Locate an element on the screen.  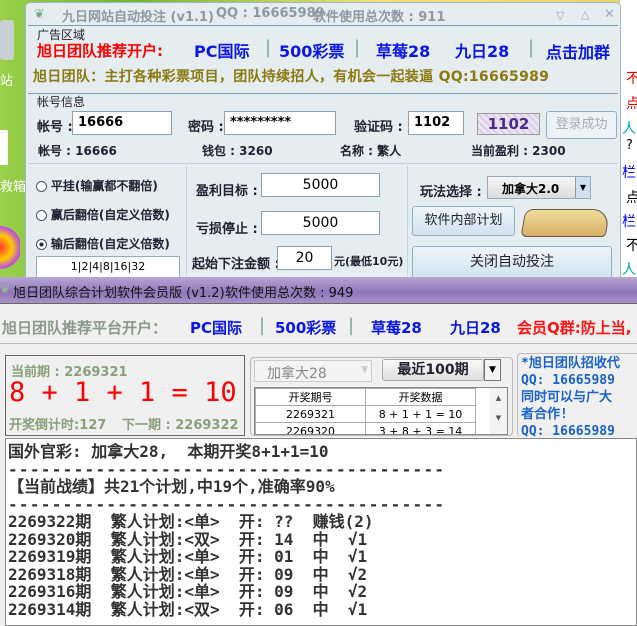
lottery-select-value: 加拿大28 is located at coordinates (297, 374).